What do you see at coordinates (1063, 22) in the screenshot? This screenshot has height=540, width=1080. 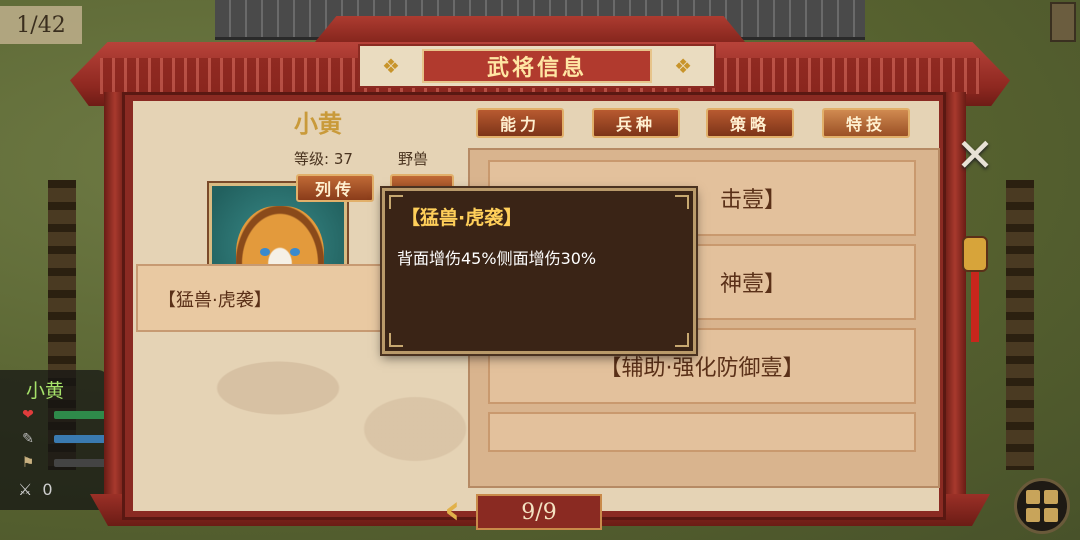 I see `map-corner-icon` at bounding box center [1063, 22].